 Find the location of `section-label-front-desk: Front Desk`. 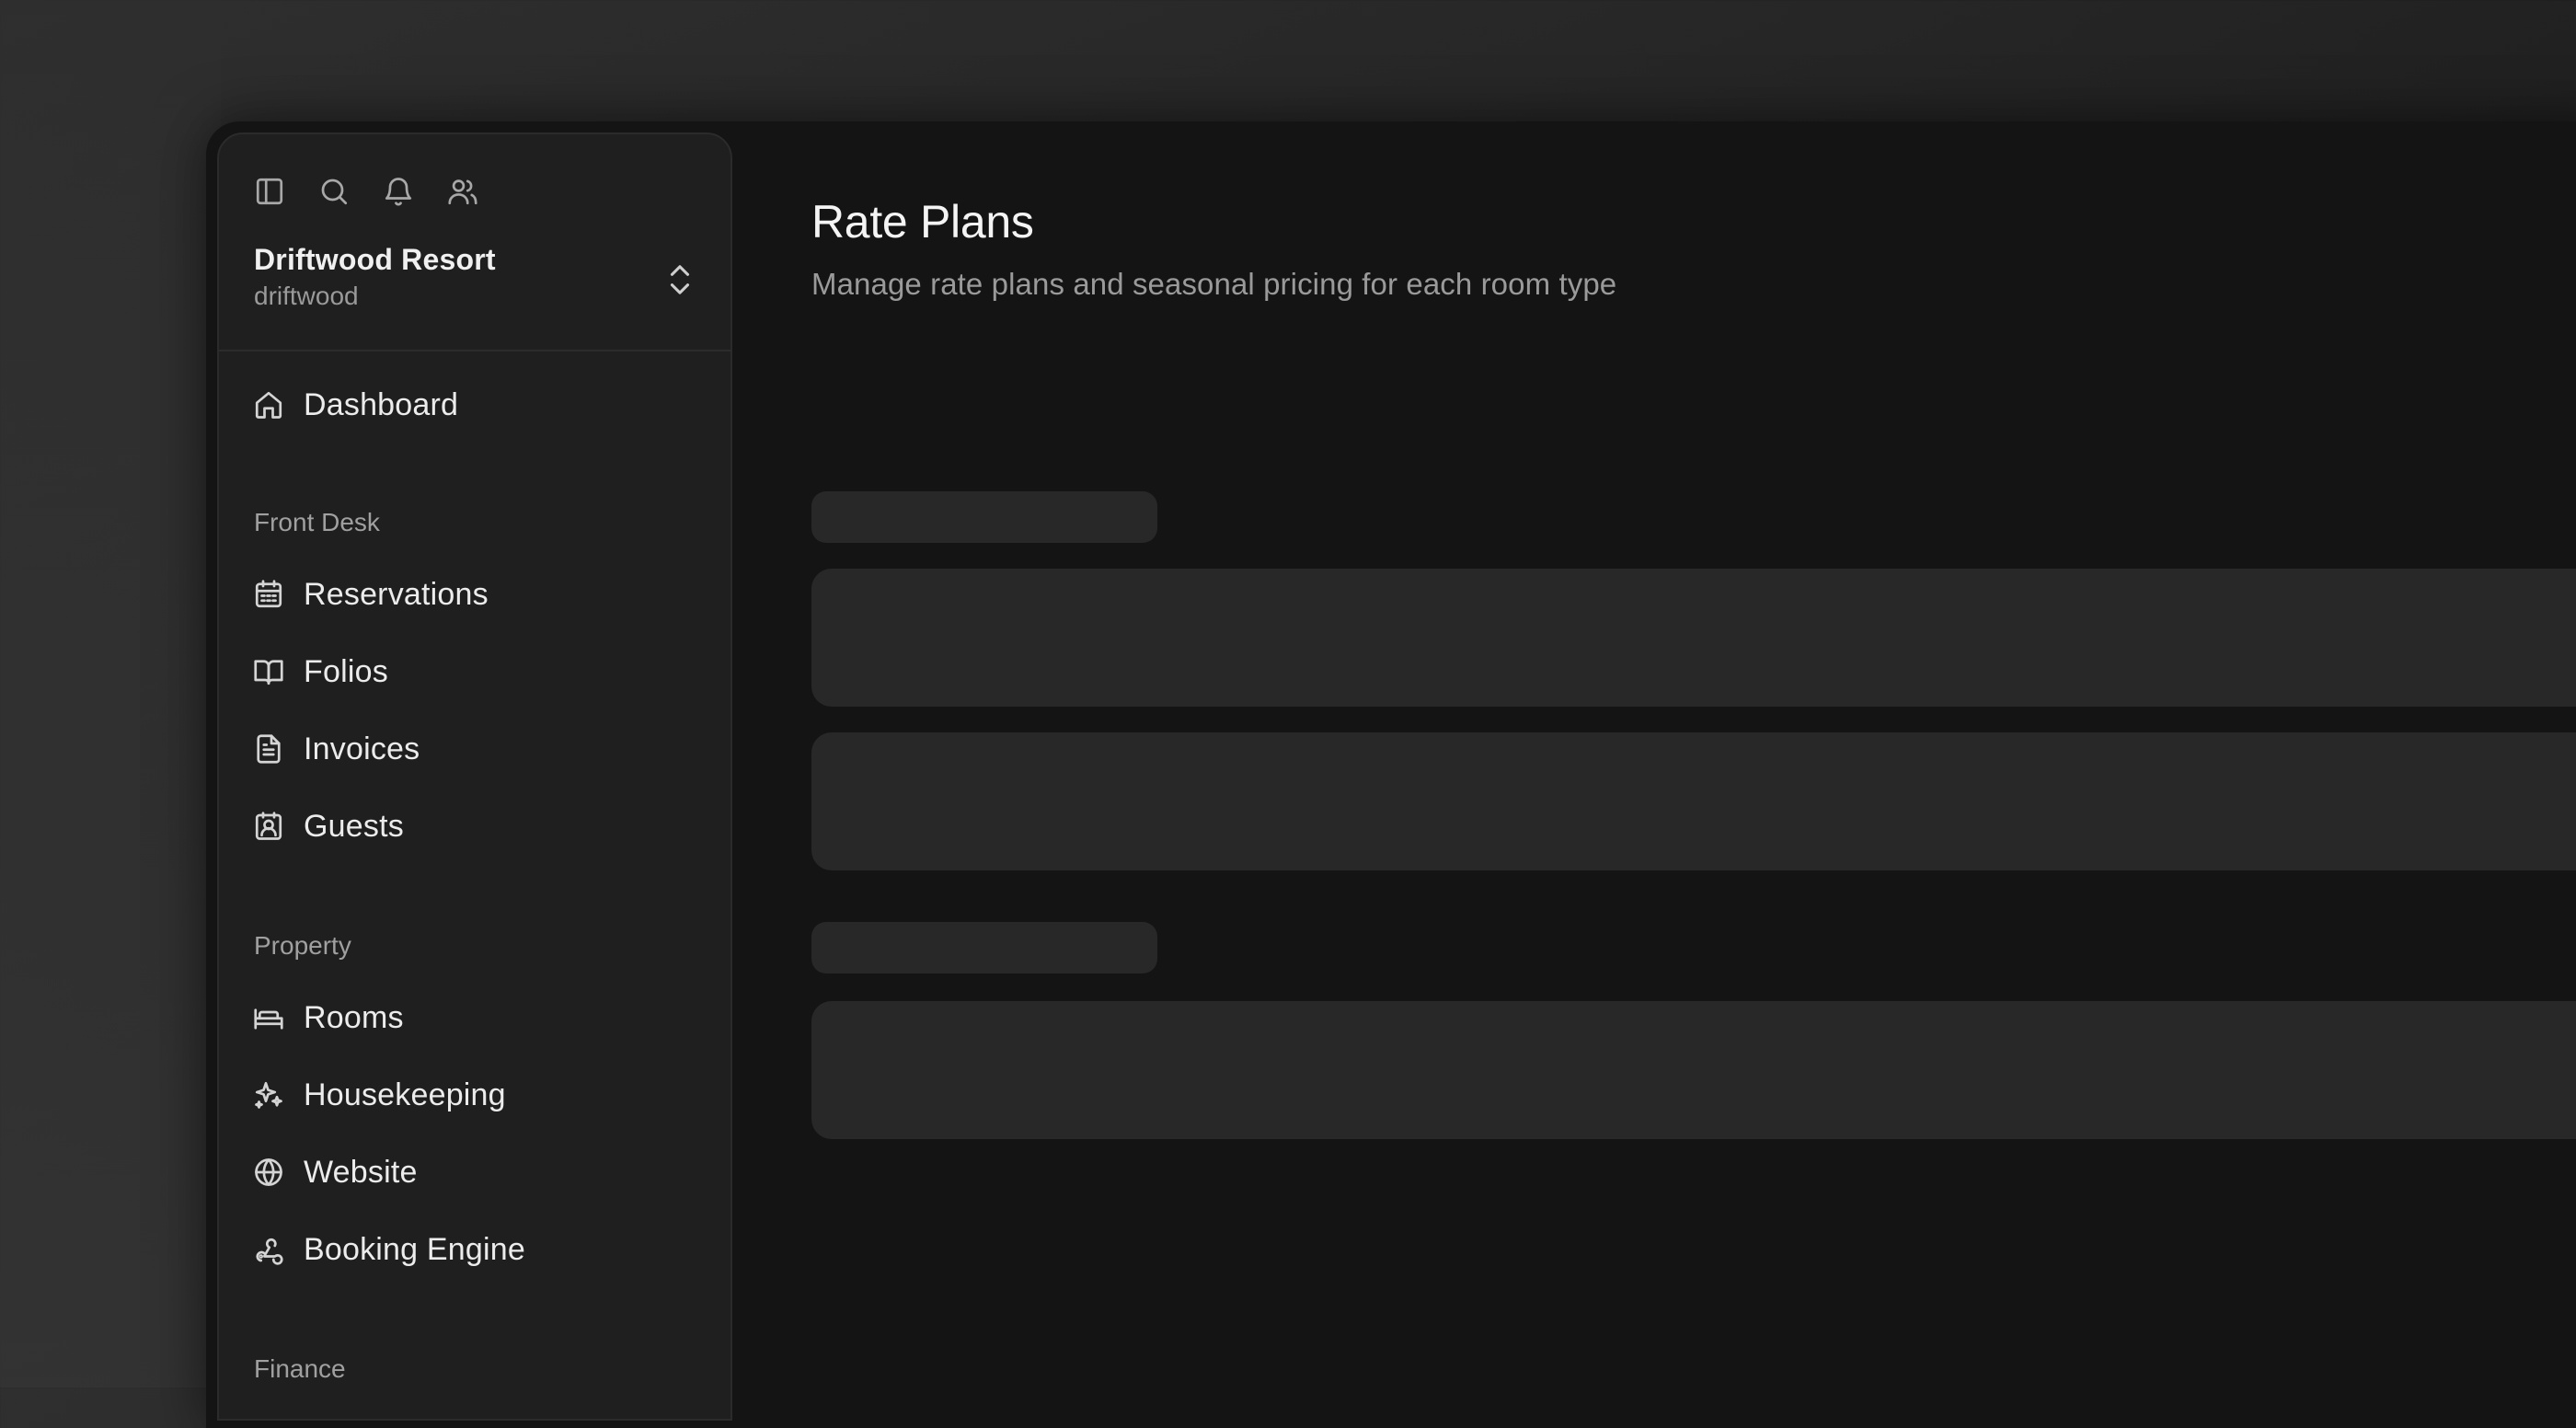

section-label-front-desk: Front Desk is located at coordinates (317, 522).